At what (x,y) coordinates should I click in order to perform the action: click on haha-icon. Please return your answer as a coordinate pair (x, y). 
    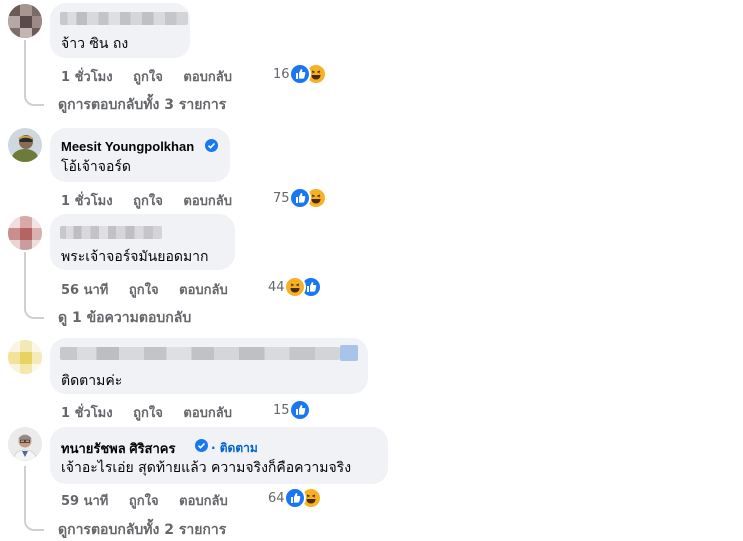
    Looking at the image, I should click on (295, 287).